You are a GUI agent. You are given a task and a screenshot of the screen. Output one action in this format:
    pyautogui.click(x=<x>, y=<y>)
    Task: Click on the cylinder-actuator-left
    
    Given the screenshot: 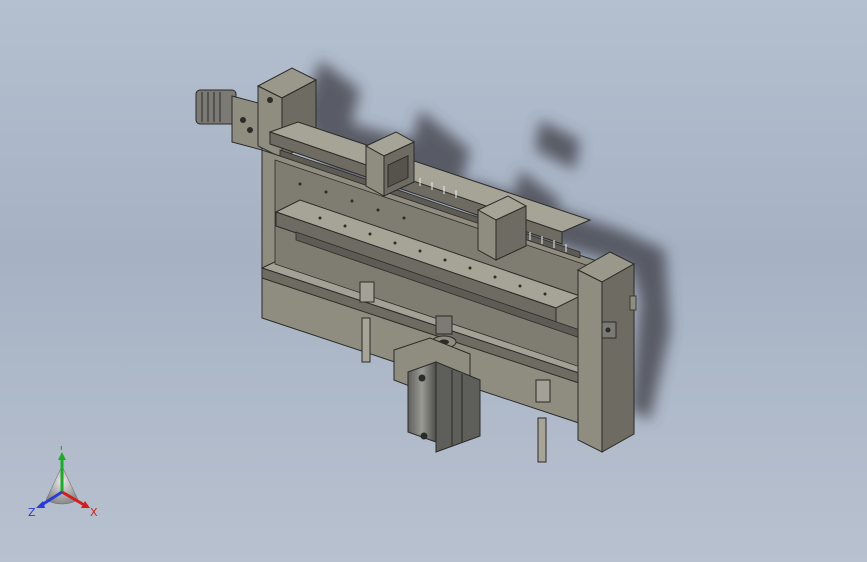 What is the action you would take?
    pyautogui.click(x=229, y=120)
    